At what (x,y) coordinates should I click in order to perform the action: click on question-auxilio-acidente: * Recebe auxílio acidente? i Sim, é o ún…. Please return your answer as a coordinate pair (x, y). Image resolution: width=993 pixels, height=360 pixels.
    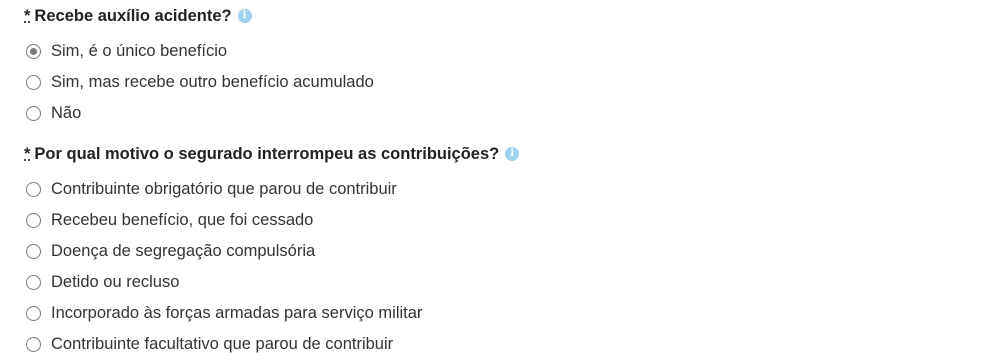
    Looking at the image, I should click on (199, 67).